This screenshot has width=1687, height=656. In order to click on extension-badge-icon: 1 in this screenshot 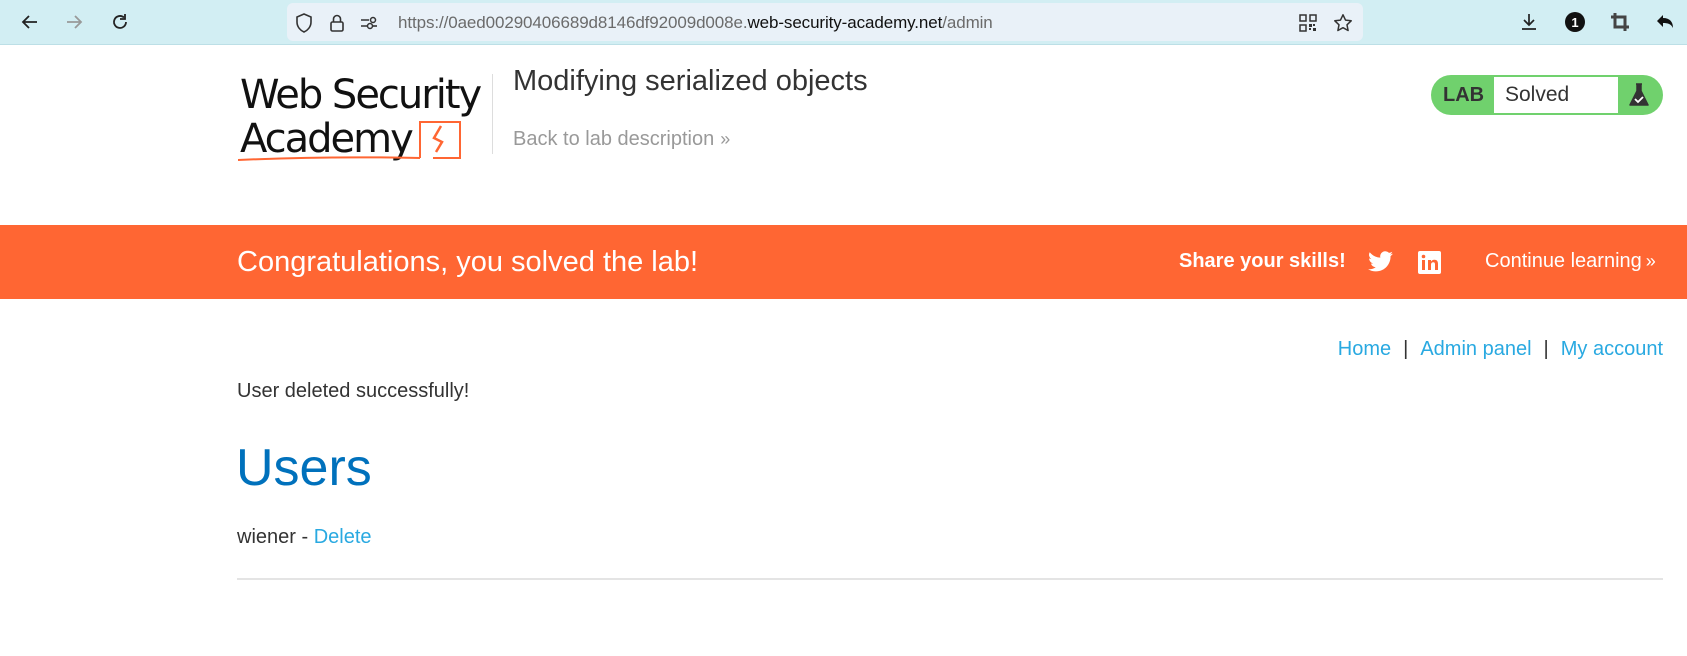, I will do `click(1575, 22)`.